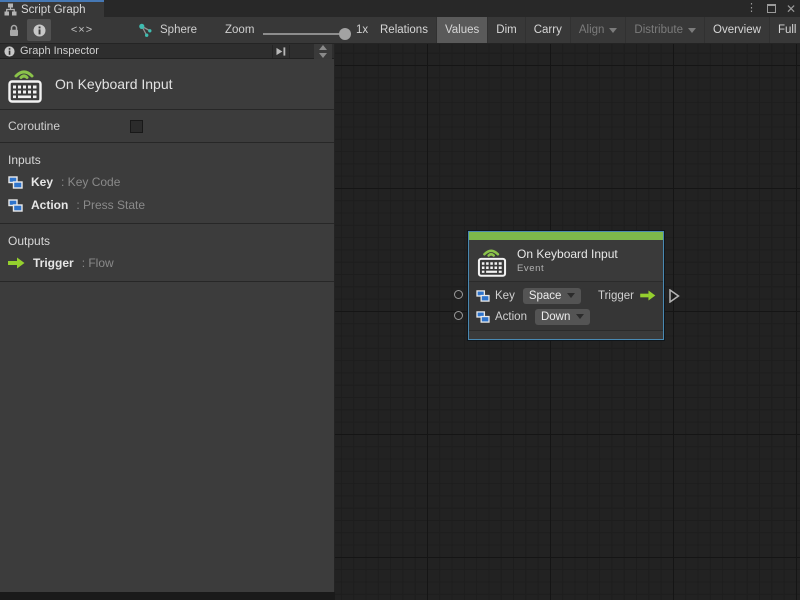 The image size is (800, 600). What do you see at coordinates (562, 316) in the screenshot?
I see `action-dropdown: Down` at bounding box center [562, 316].